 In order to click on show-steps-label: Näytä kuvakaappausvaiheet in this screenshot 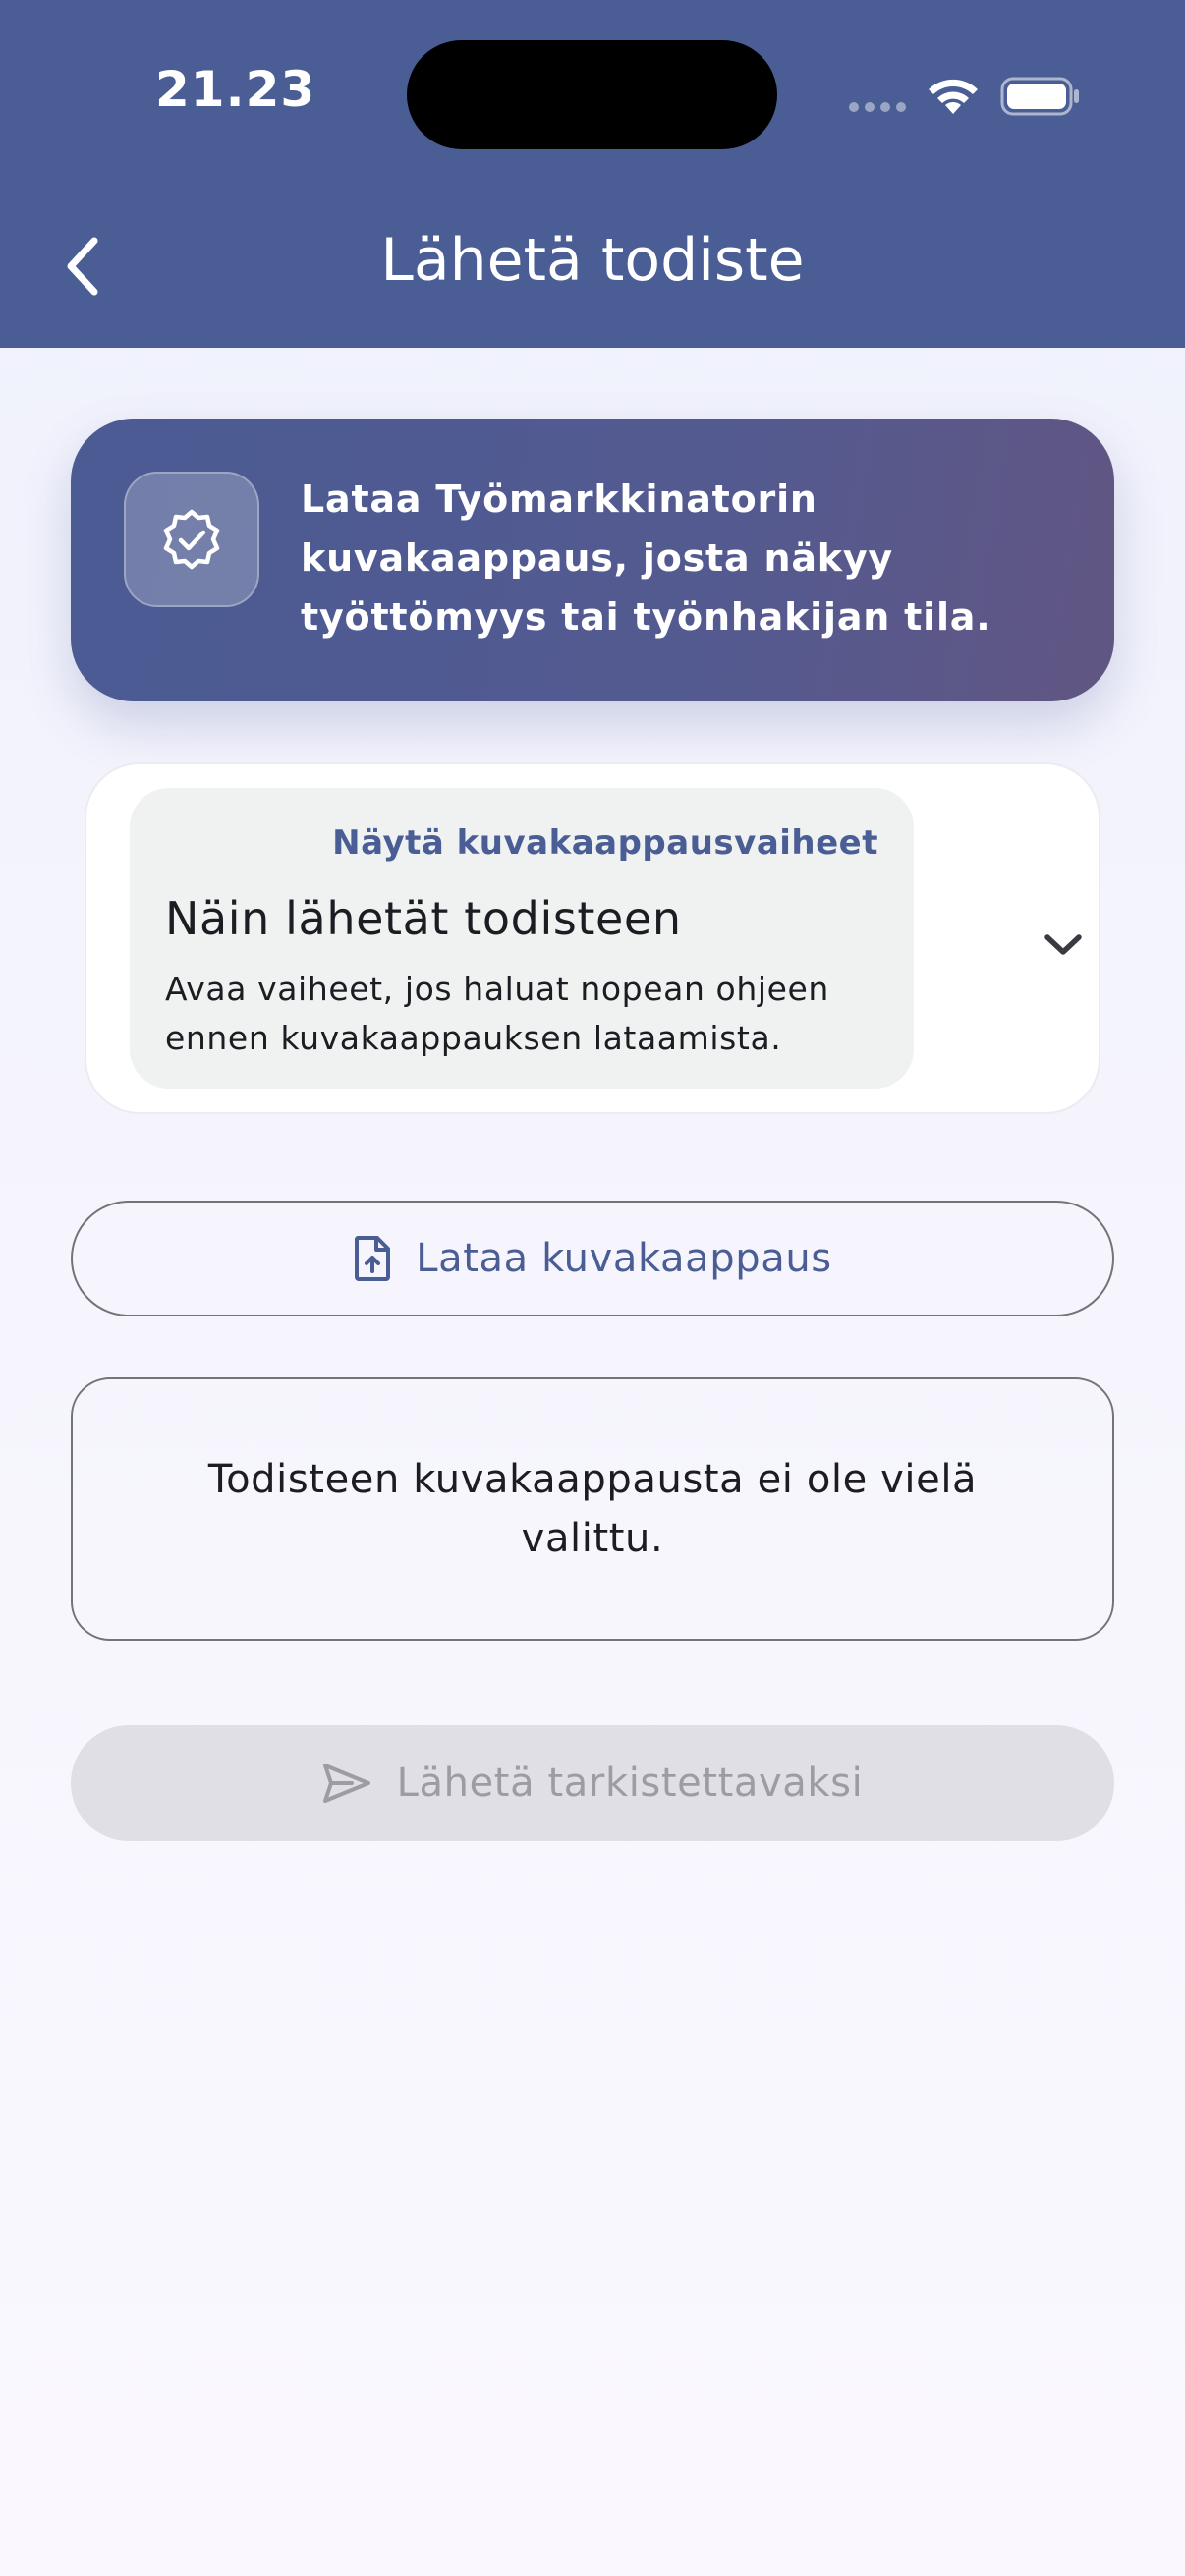, I will do `click(605, 843)`.